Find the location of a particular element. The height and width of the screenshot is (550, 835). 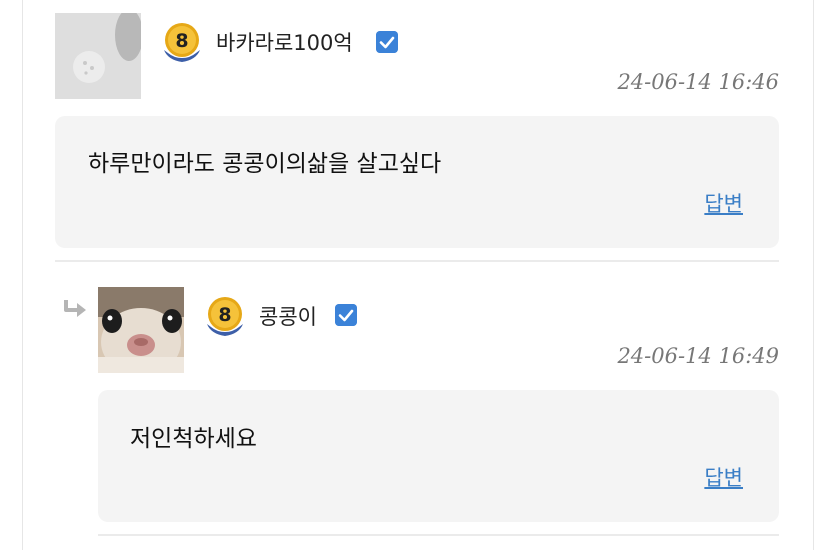

timestamp: 24-06-14 16:49 is located at coordinates (698, 356).